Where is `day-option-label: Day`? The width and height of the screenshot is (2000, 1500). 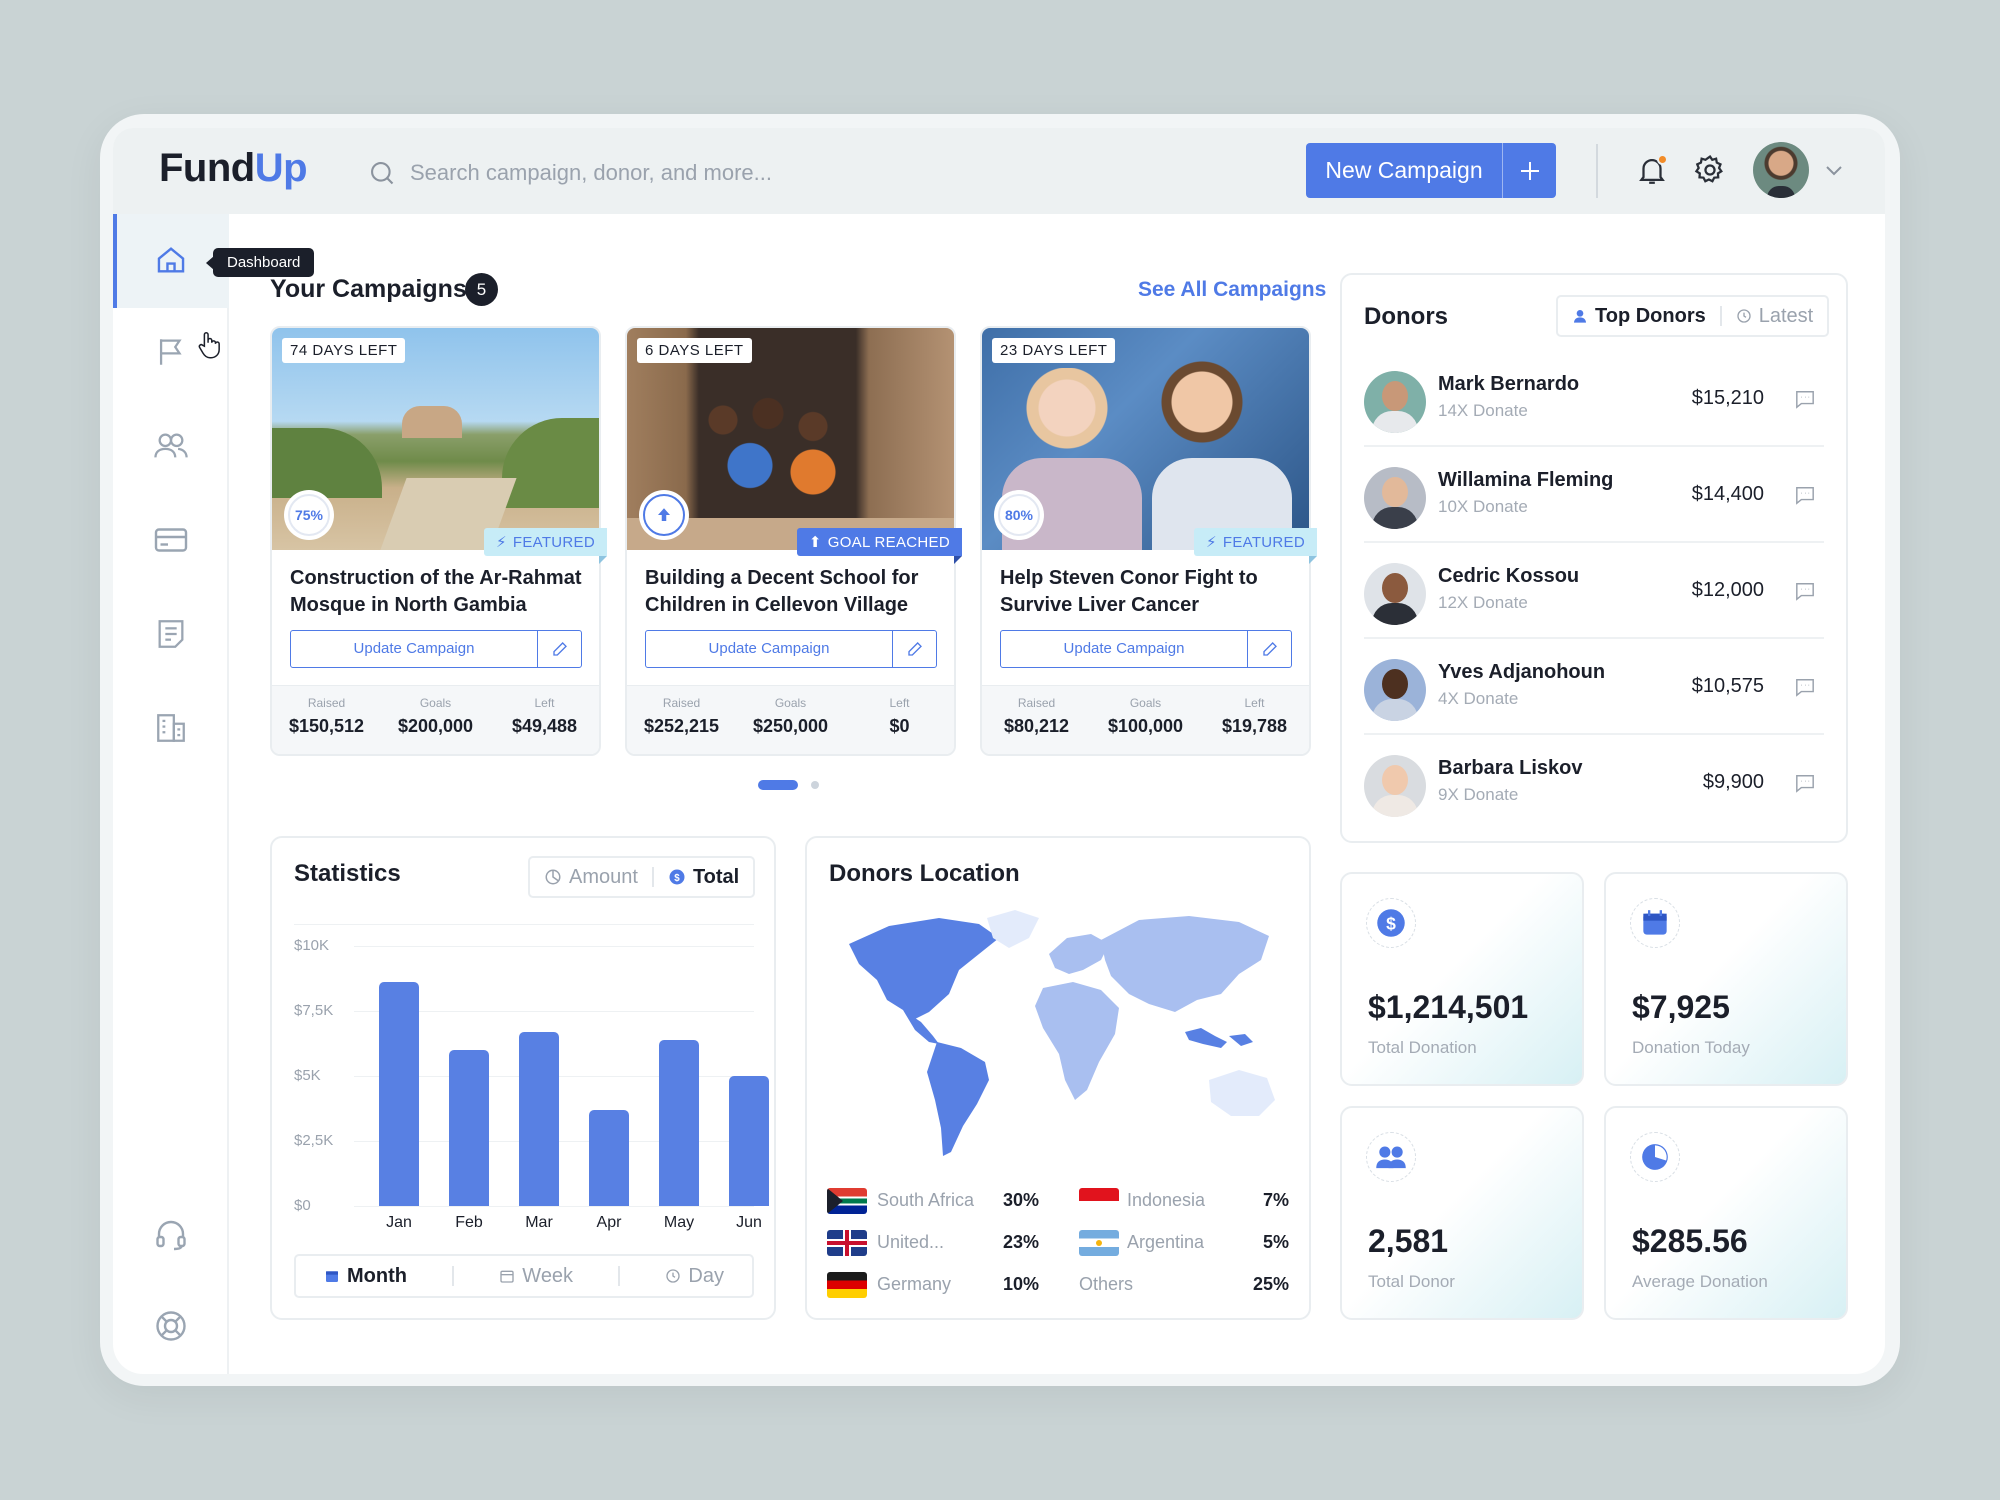
day-option-label: Day is located at coordinates (706, 1275).